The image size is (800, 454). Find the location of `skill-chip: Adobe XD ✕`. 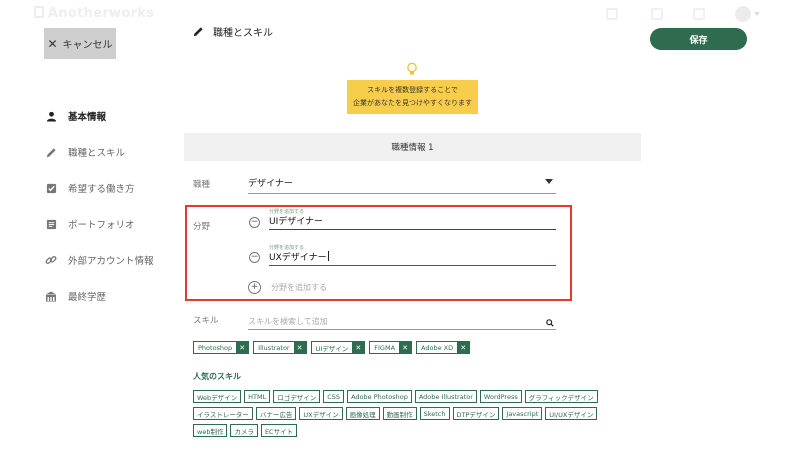

skill-chip: Adobe XD ✕ is located at coordinates (443, 347).